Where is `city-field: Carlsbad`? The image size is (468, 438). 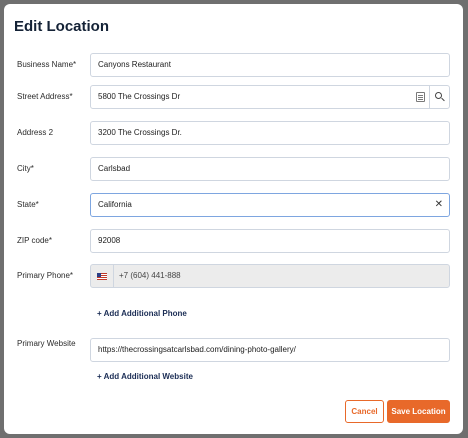
city-field: Carlsbad is located at coordinates (270, 169).